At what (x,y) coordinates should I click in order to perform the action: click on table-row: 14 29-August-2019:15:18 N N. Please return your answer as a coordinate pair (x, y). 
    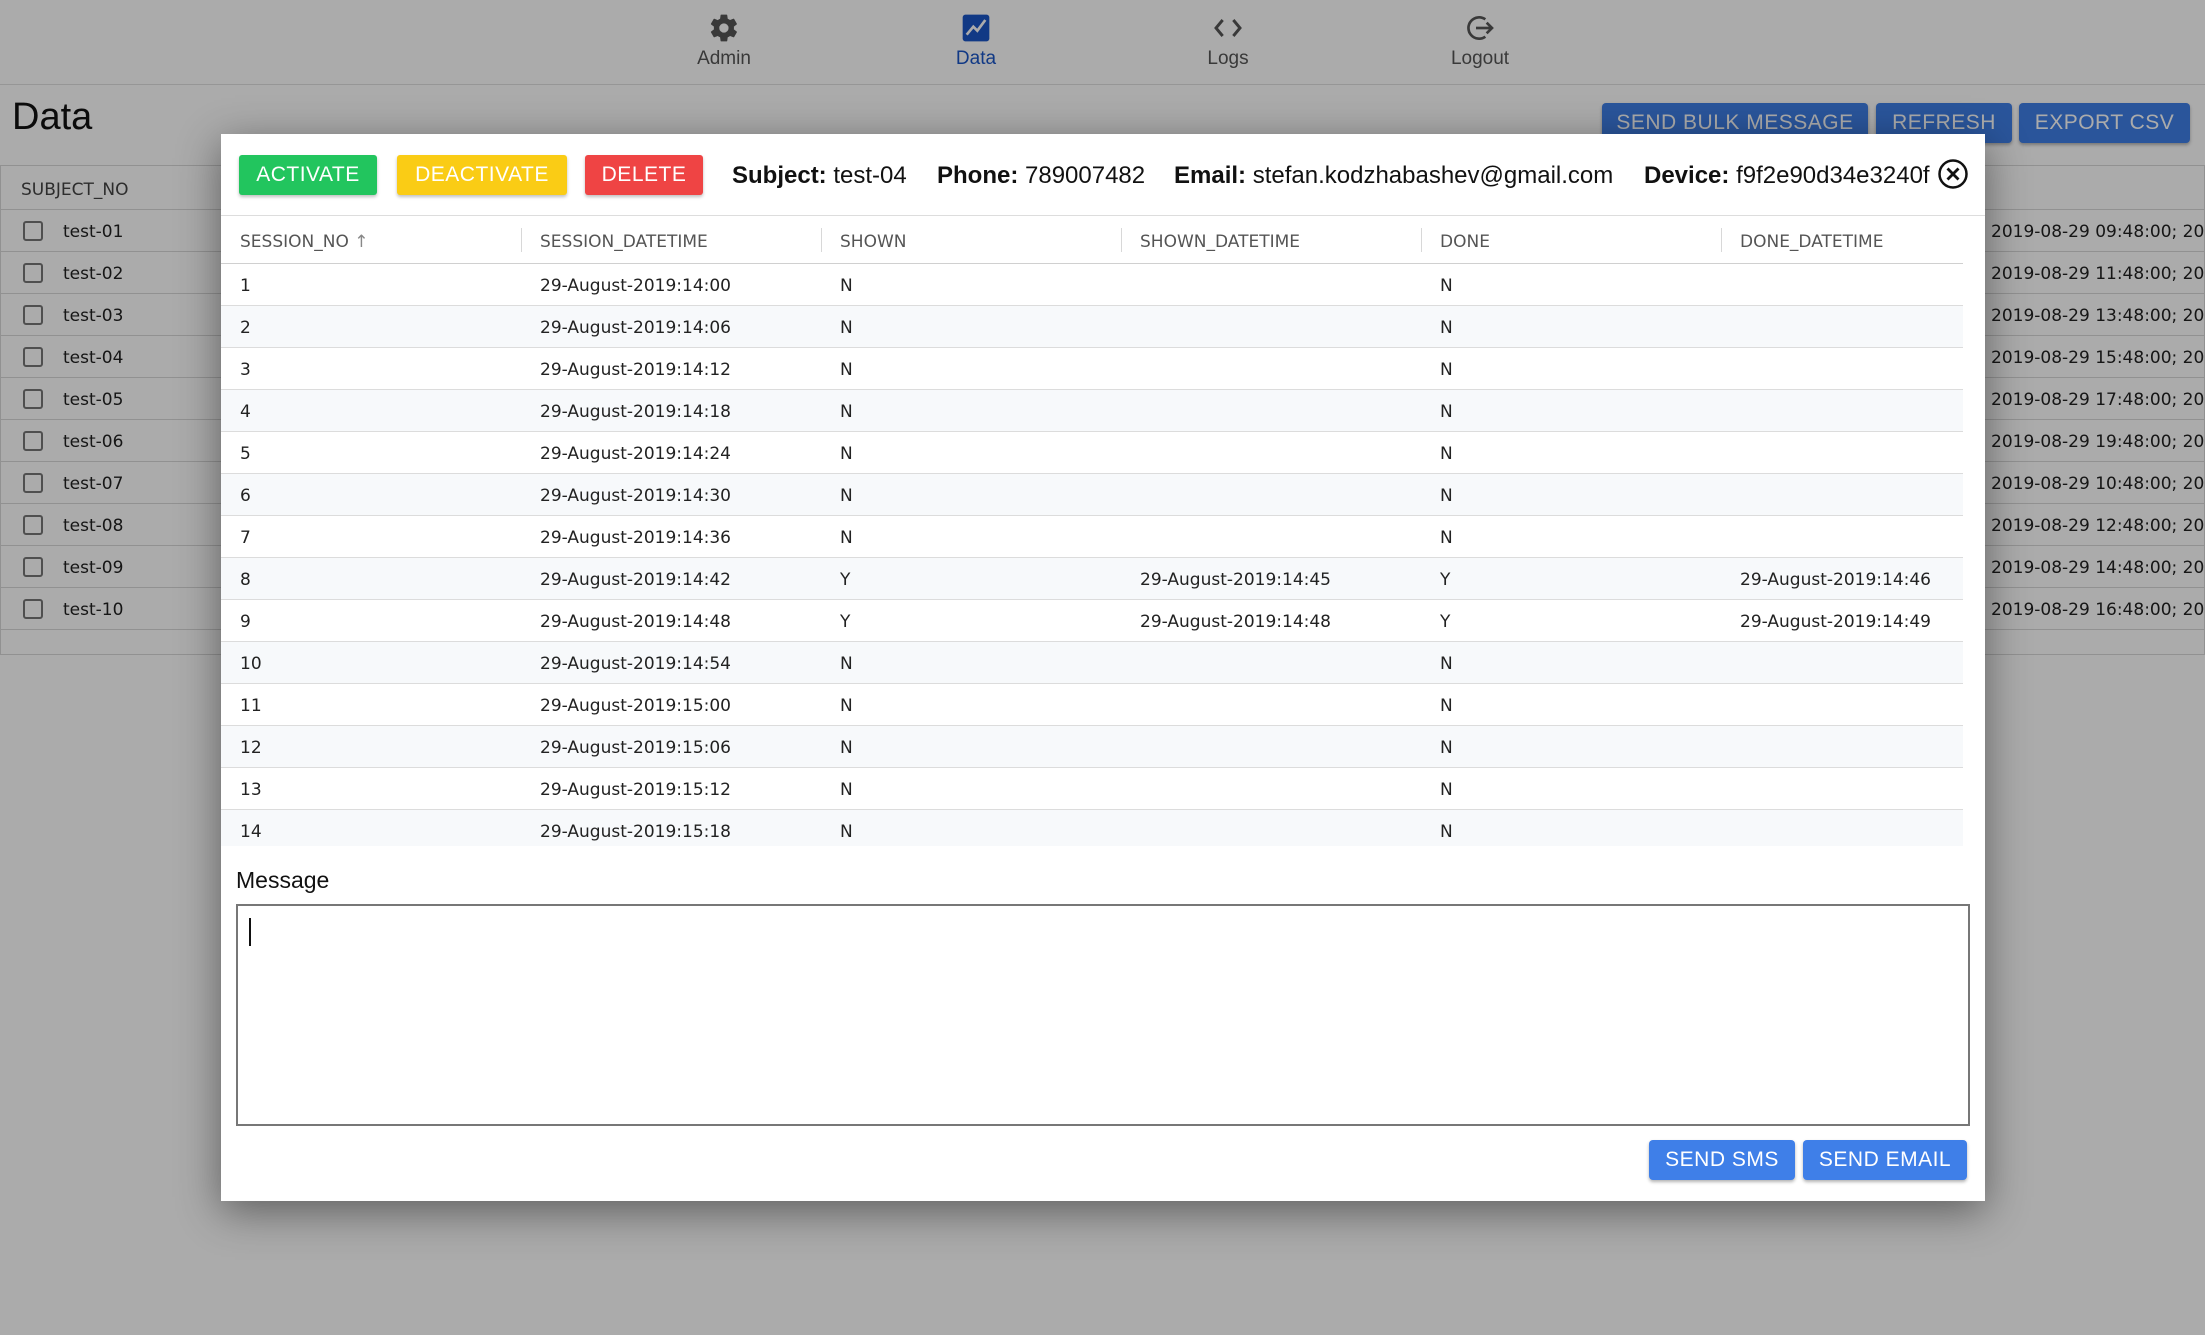
    Looking at the image, I should click on (1092, 828).